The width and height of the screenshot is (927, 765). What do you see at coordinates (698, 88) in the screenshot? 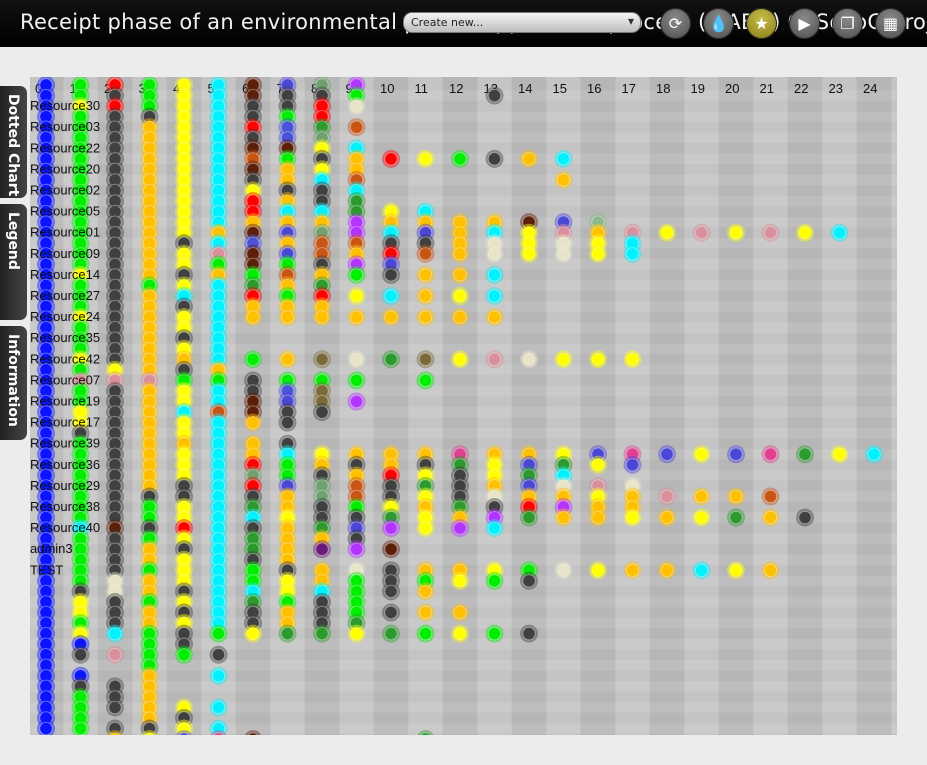
I see `x-tick-label: 19` at bounding box center [698, 88].